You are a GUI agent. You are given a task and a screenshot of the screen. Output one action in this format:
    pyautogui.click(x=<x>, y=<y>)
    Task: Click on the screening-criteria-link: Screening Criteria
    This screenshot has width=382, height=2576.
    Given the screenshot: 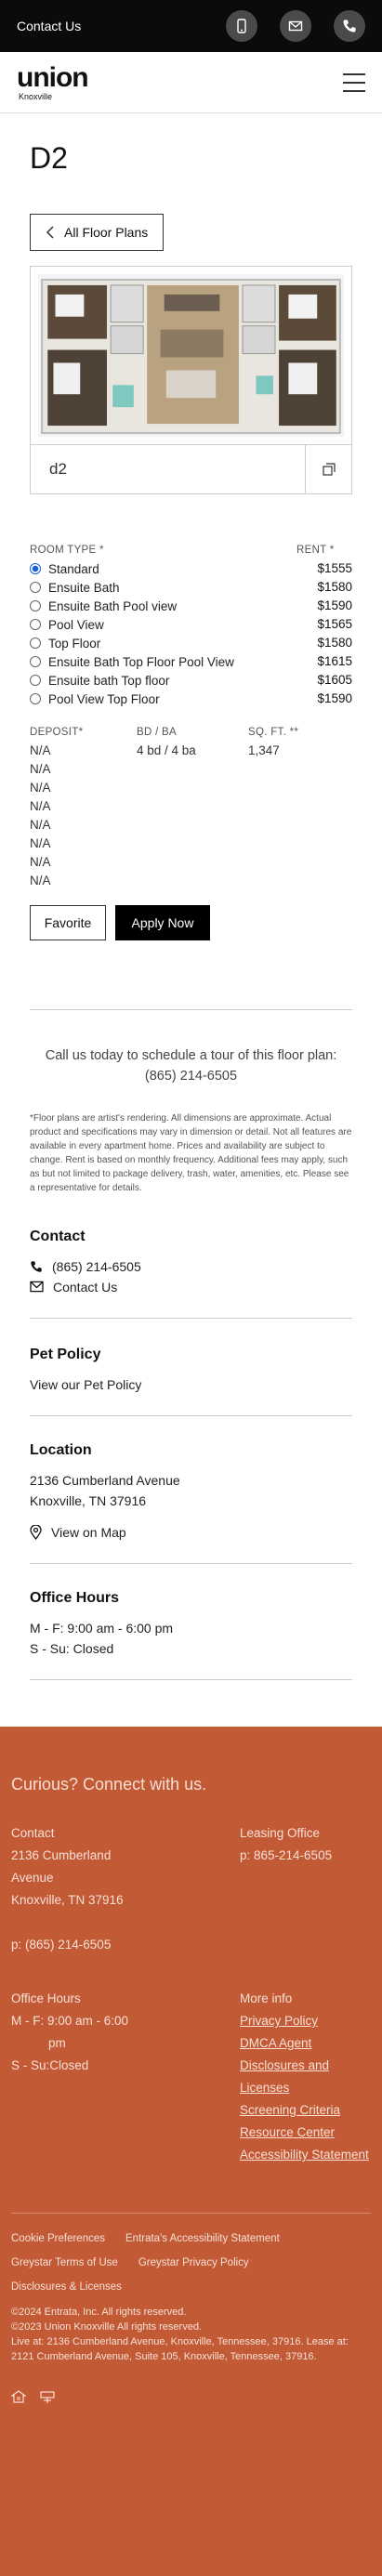 What is the action you would take?
    pyautogui.click(x=305, y=2110)
    